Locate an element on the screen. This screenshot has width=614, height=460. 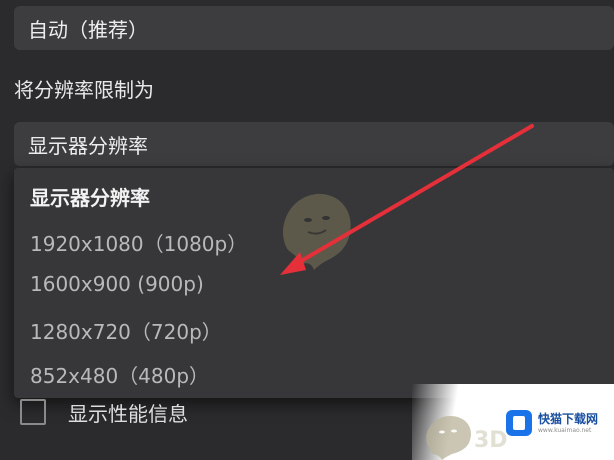
dropdown-option-900p: 1600x900 (900p) is located at coordinates (117, 284).